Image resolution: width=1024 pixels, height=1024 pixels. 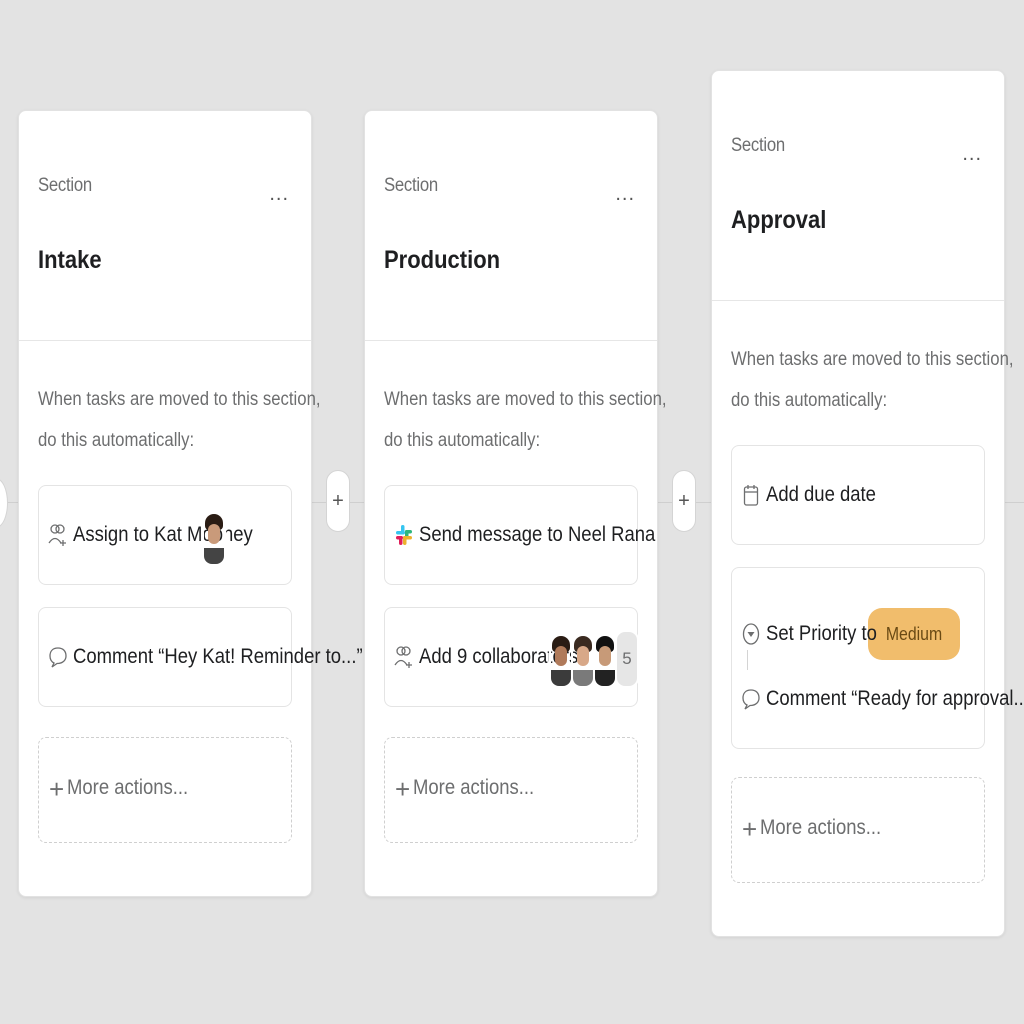 What do you see at coordinates (404, 657) in the screenshot?
I see `collaborators-icon` at bounding box center [404, 657].